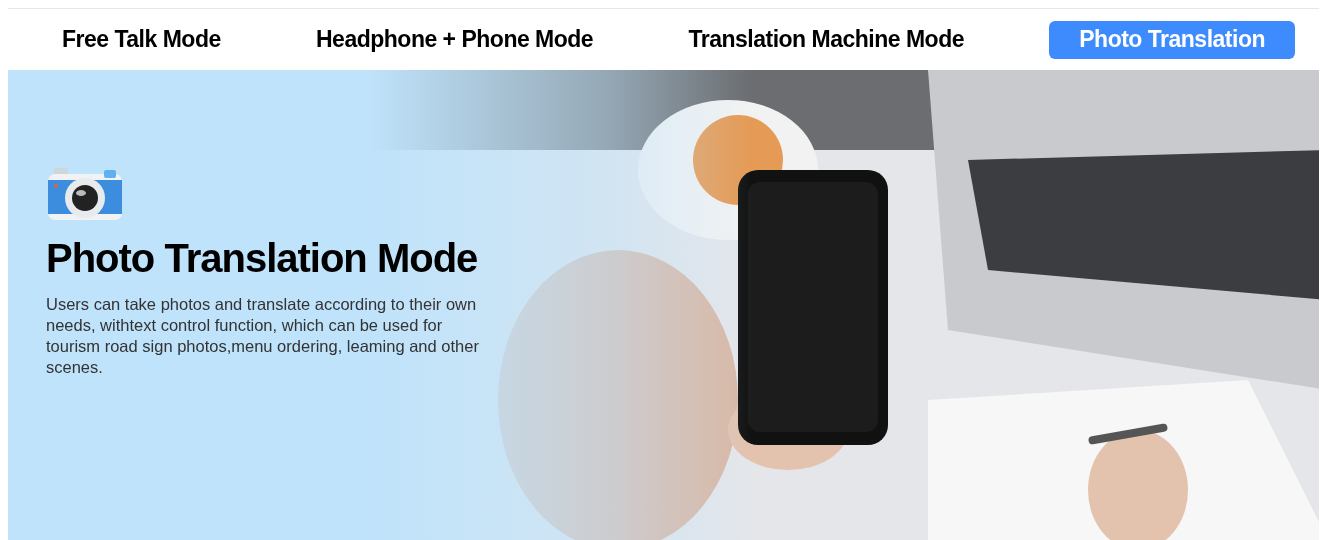 Image resolution: width=1327 pixels, height=540 pixels. What do you see at coordinates (85, 194) in the screenshot?
I see `camera-icon` at bounding box center [85, 194].